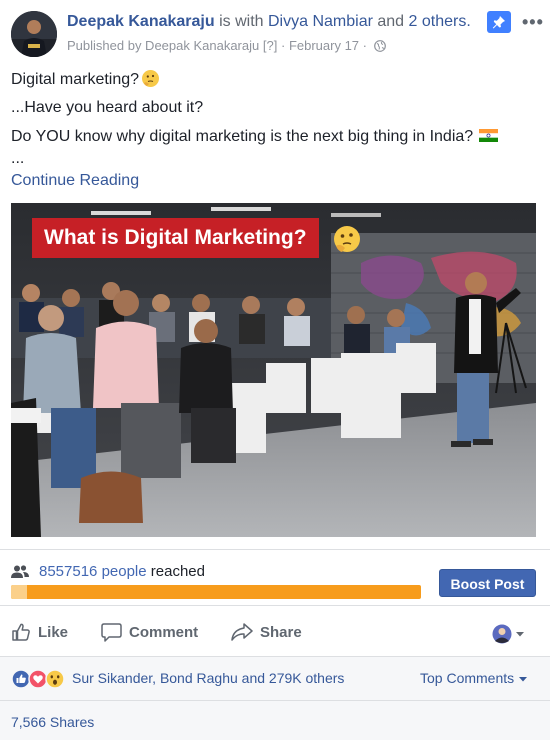 The height and width of the screenshot is (740, 550). Describe the element at coordinates (20, 574) in the screenshot. I see `people-icon` at that location.